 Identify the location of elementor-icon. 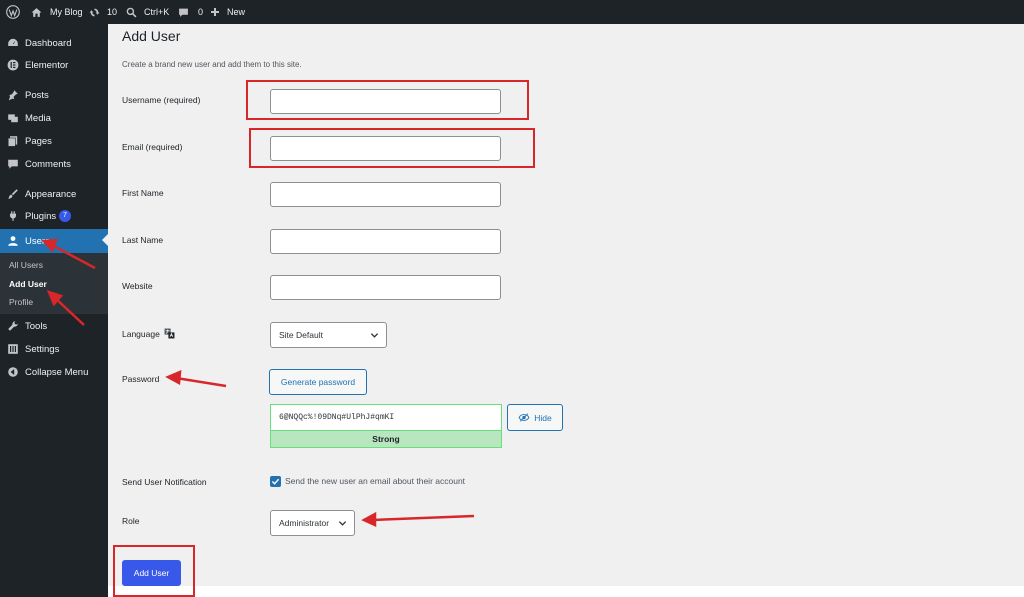
(13, 65).